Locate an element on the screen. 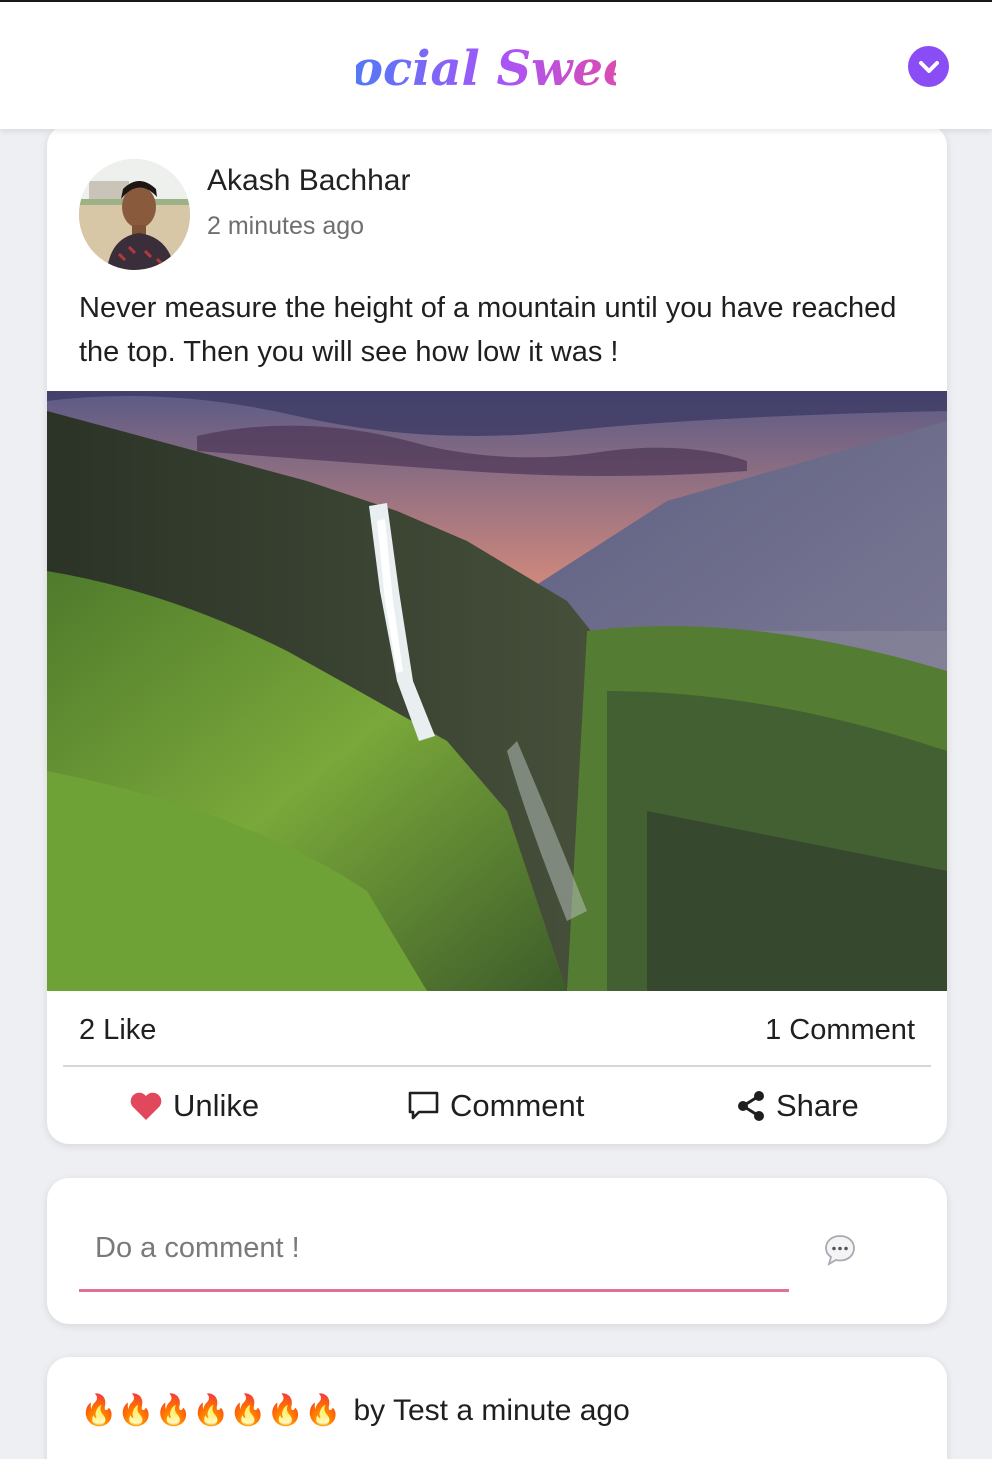 This screenshot has height=1459, width=992. comment-form-card is located at coordinates (497, 1251).